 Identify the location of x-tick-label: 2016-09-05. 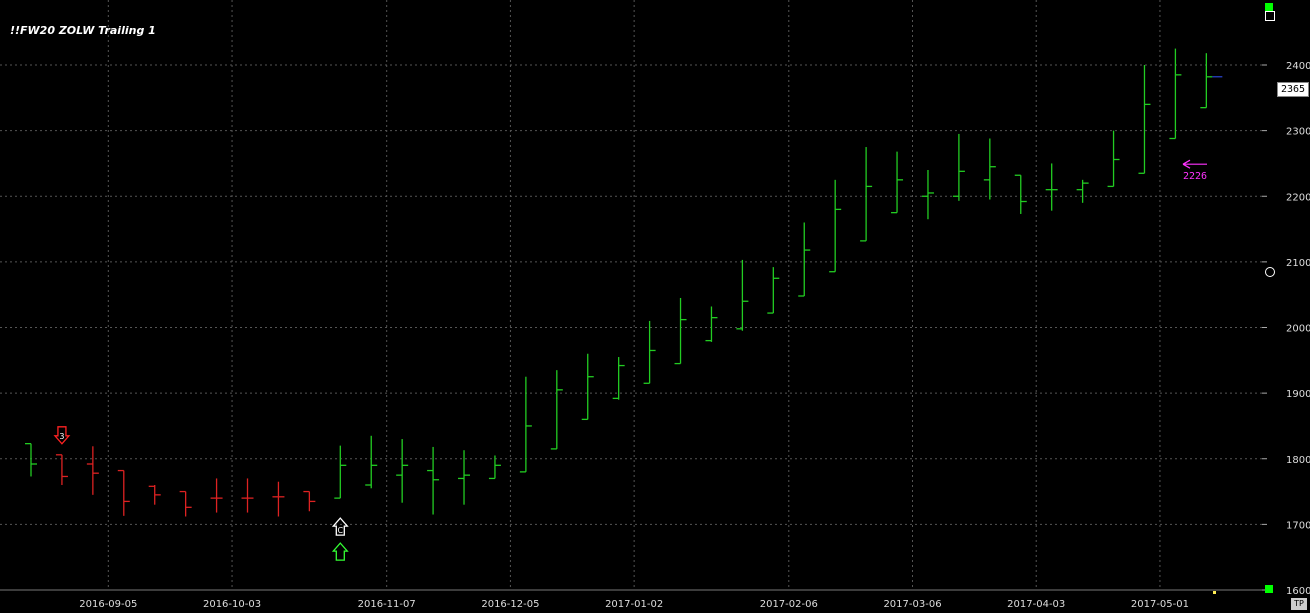
(108, 604).